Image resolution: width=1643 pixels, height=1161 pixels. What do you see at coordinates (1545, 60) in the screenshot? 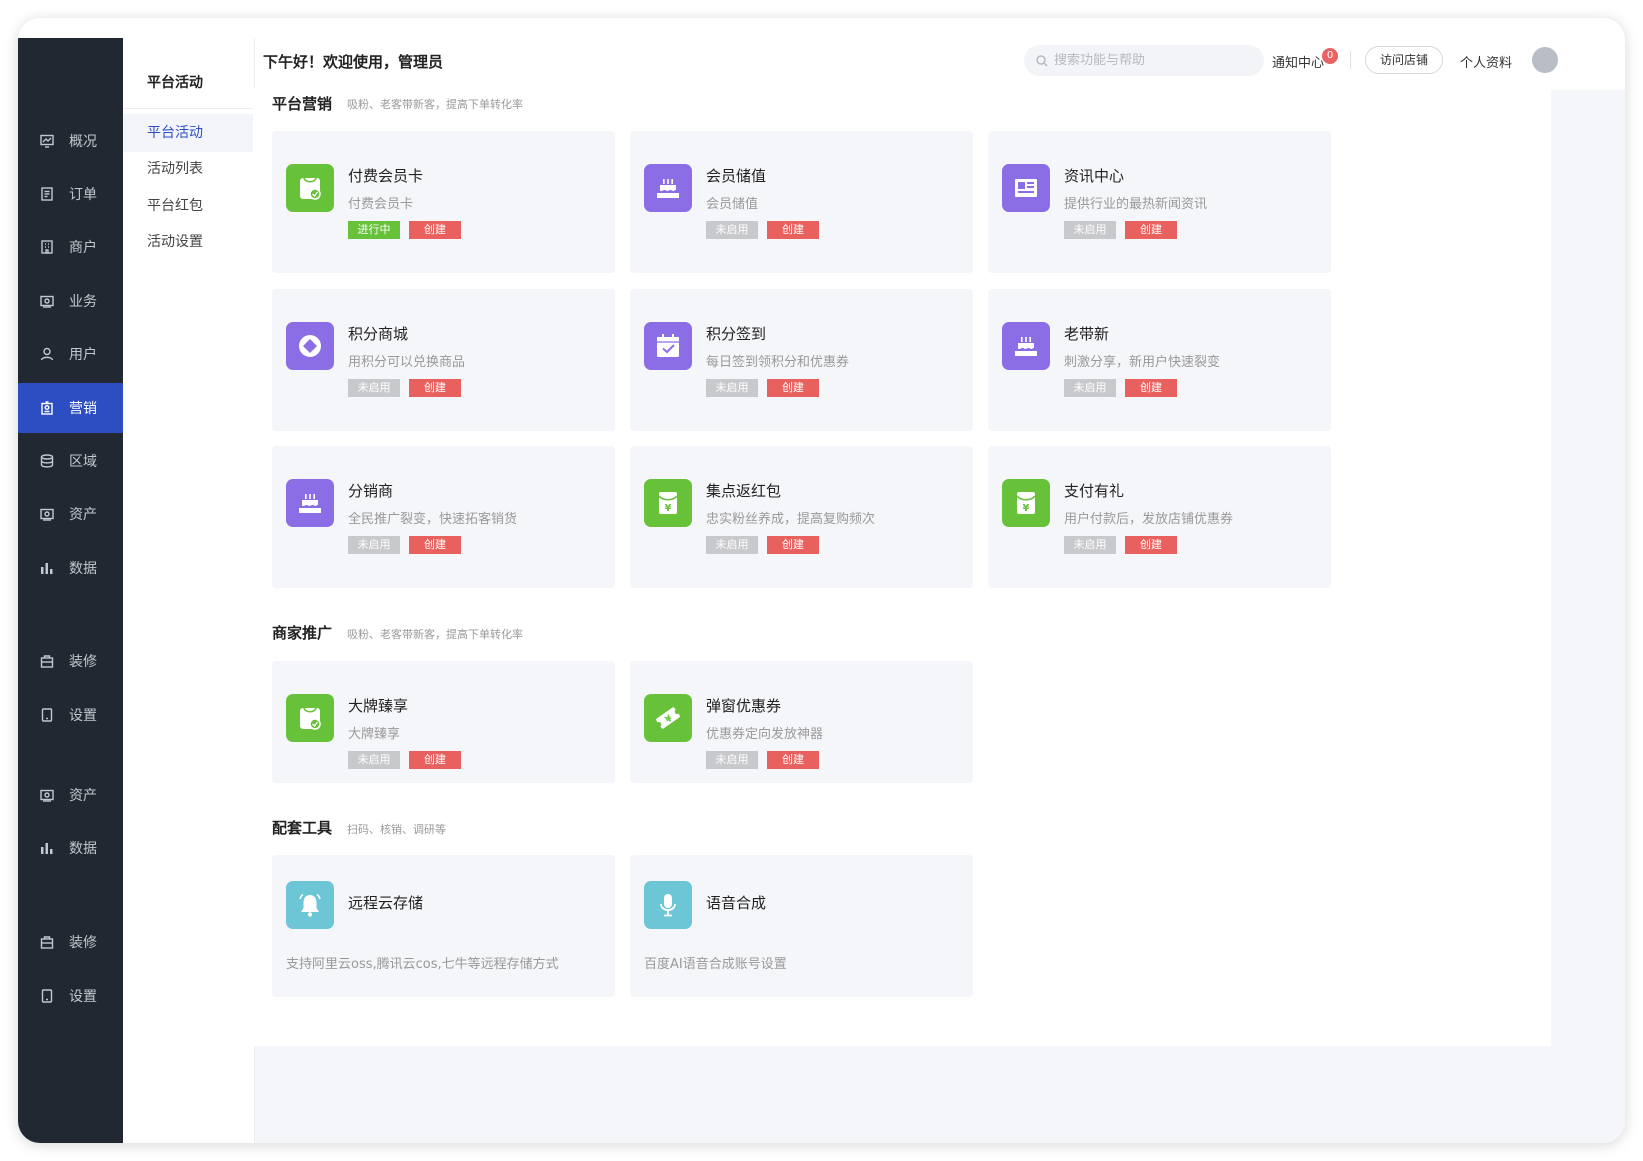
I see `avatar` at bounding box center [1545, 60].